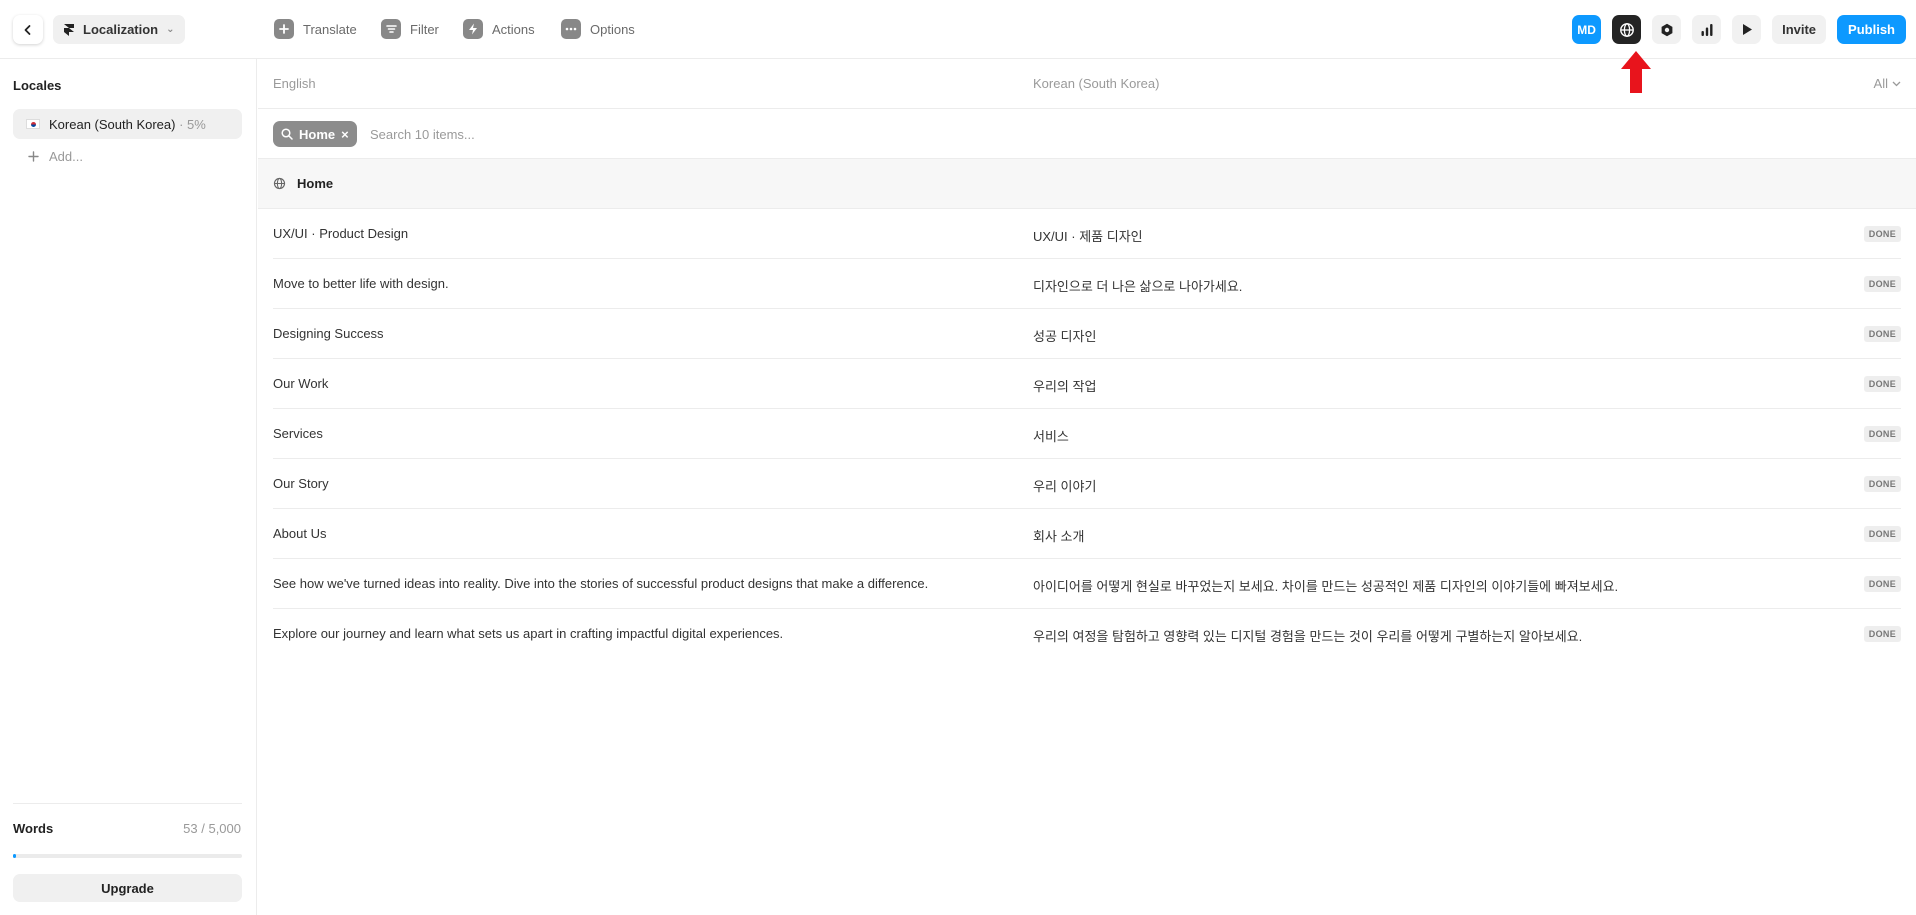  Describe the element at coordinates (127, 856) in the screenshot. I see `words-progress-bar` at that location.